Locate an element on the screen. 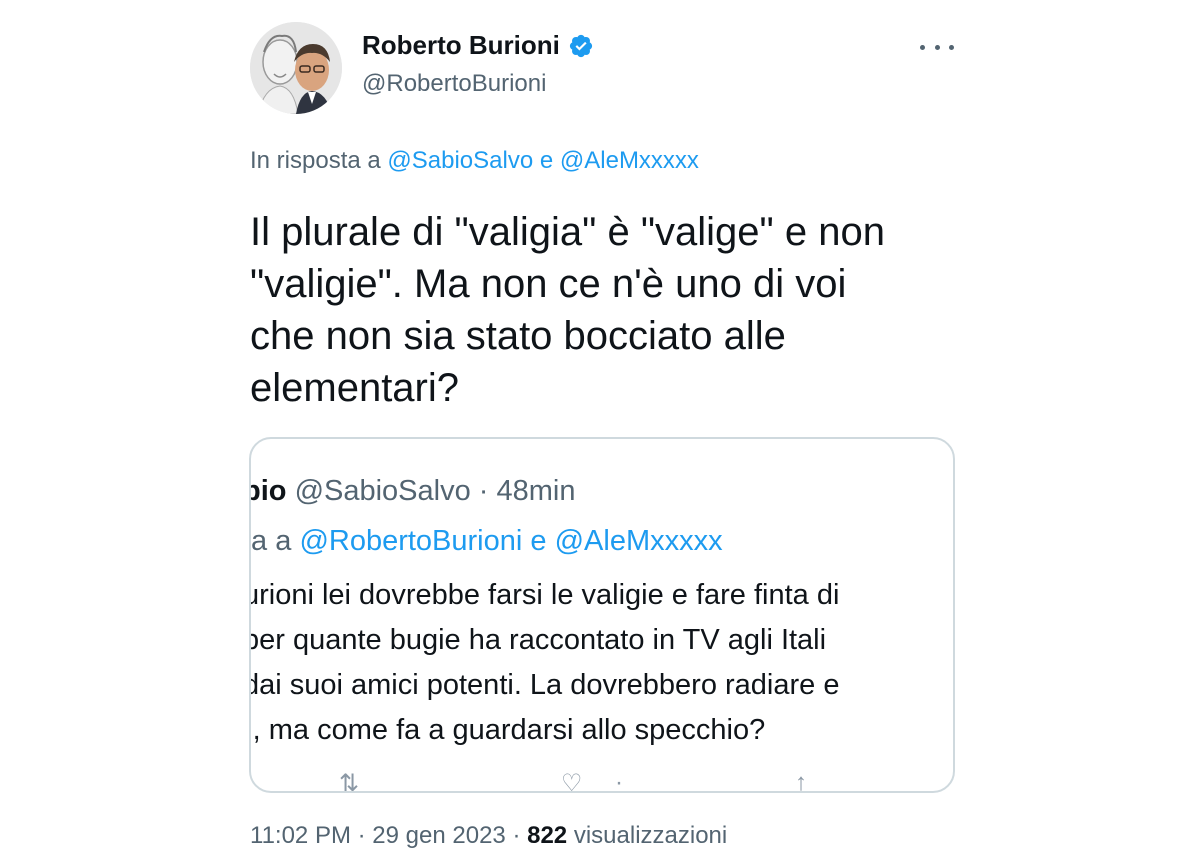  tweet-time: 11:02 PM is located at coordinates (300, 835).